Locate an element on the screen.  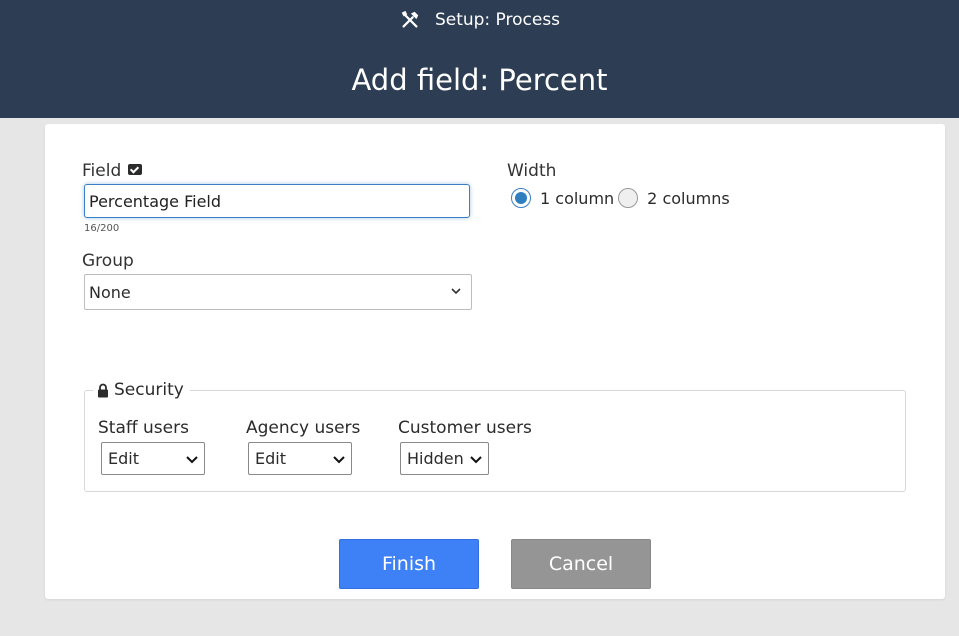
security-fieldset is located at coordinates (495, 441).